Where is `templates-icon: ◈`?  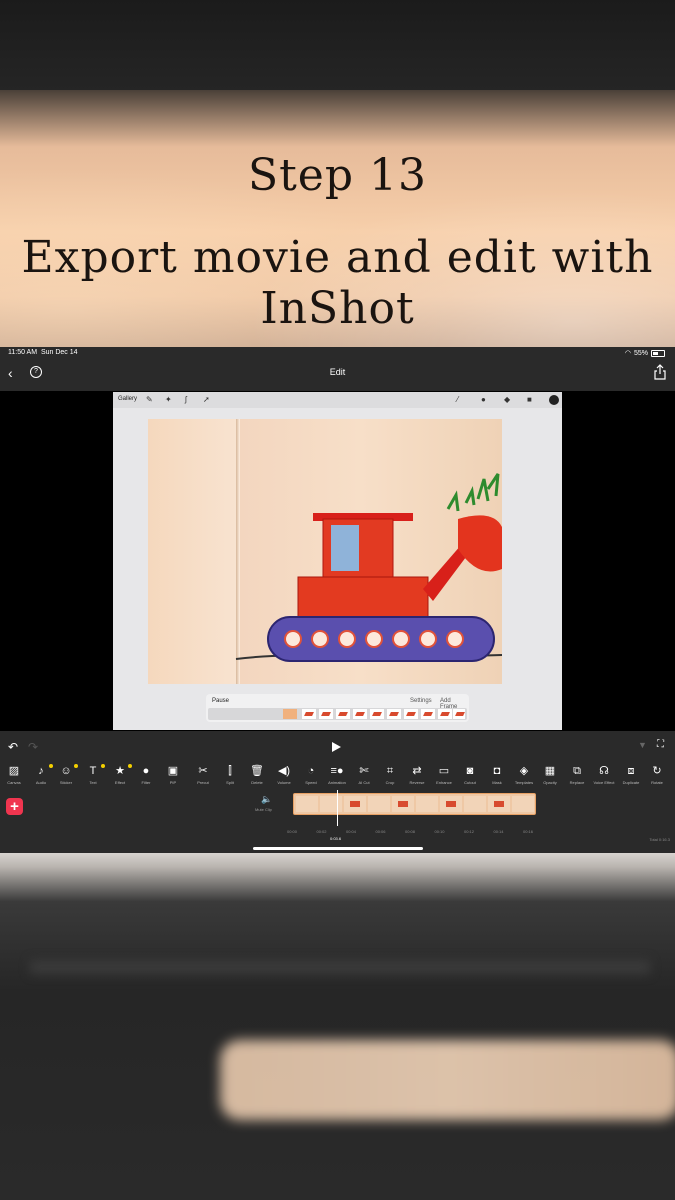
templates-icon: ◈ is located at coordinates (524, 771).